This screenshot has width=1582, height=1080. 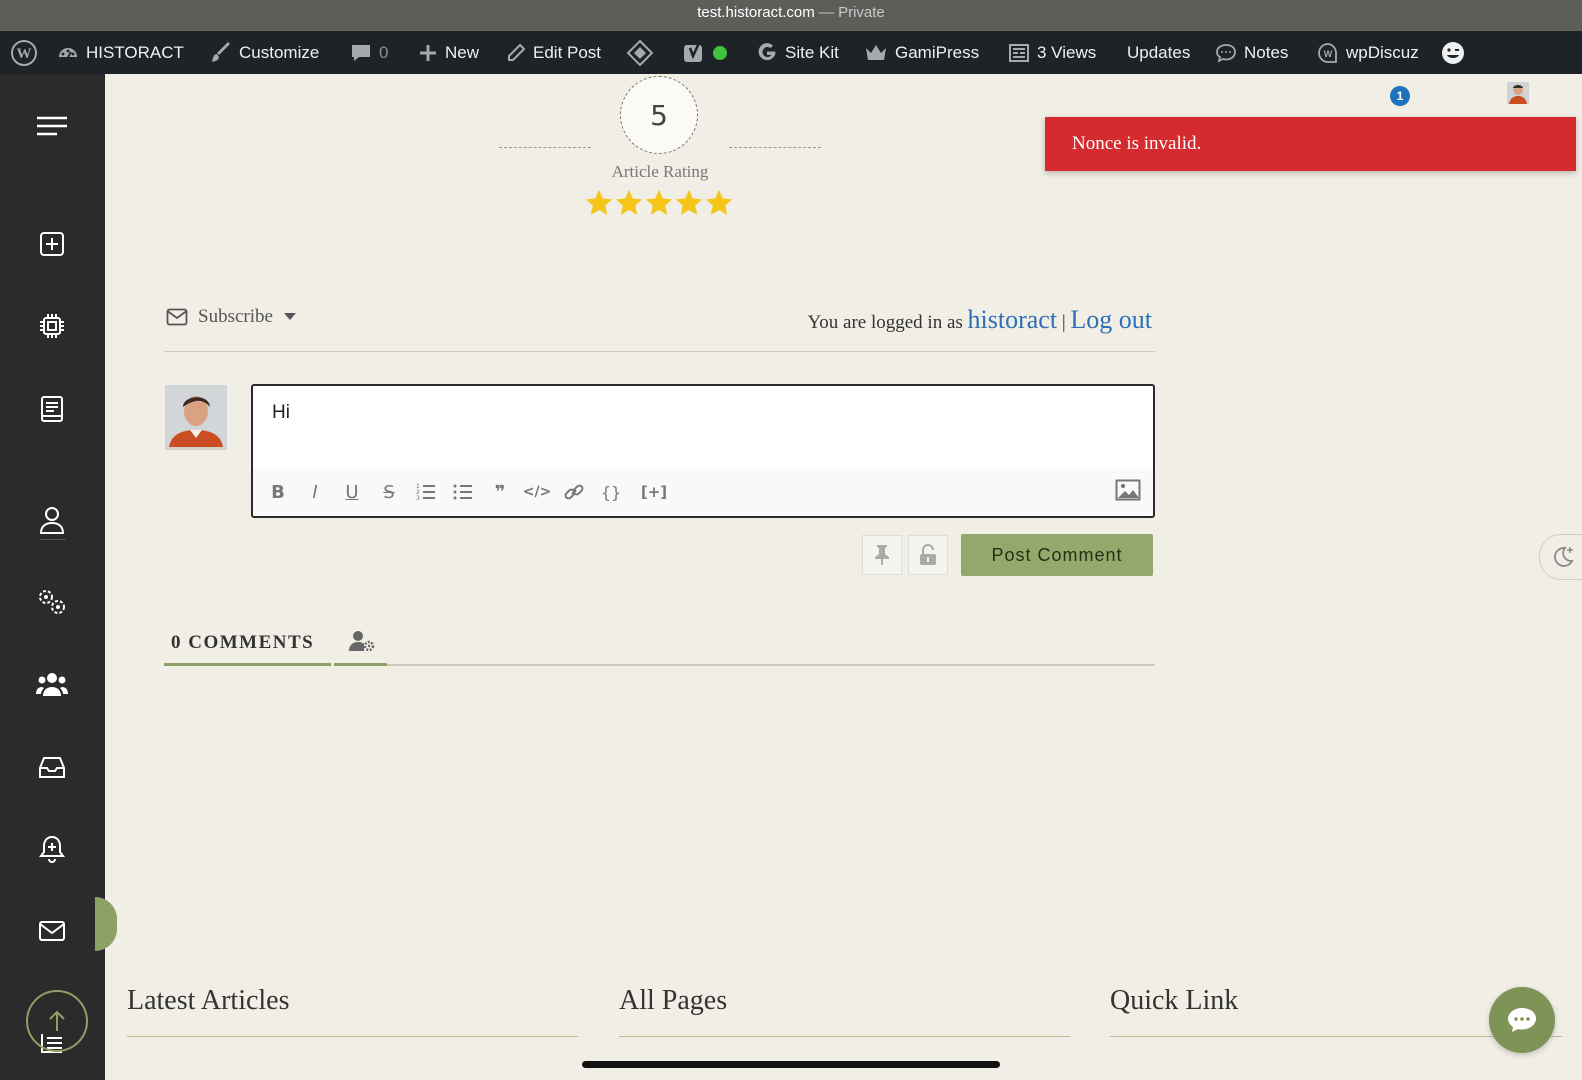 I want to click on user-settings-icon, so click(x=362, y=641).